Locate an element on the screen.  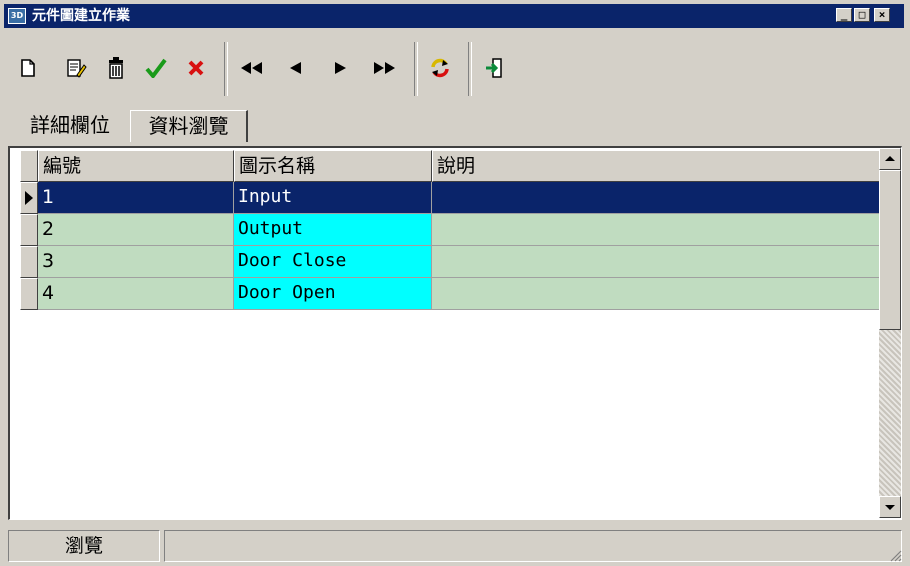
previous-record-button is located at coordinates (296, 68).